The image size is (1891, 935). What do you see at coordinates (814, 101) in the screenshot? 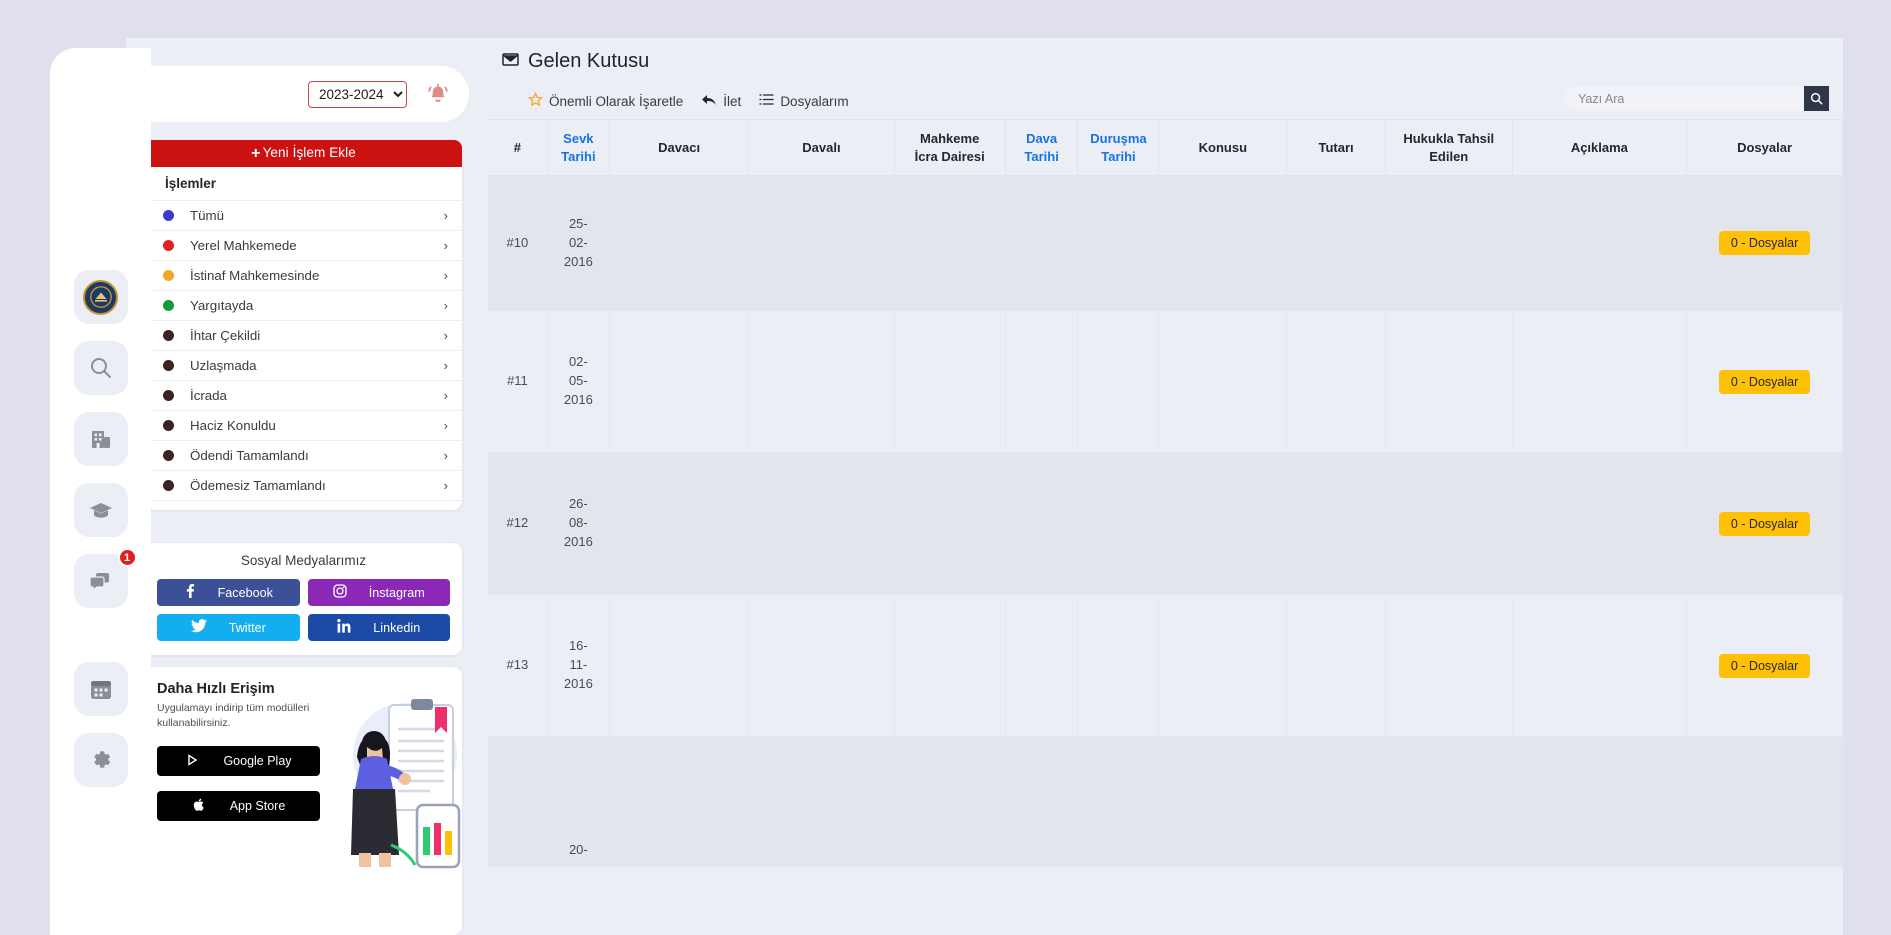
I see `my-files-label: Dosyalarım` at bounding box center [814, 101].